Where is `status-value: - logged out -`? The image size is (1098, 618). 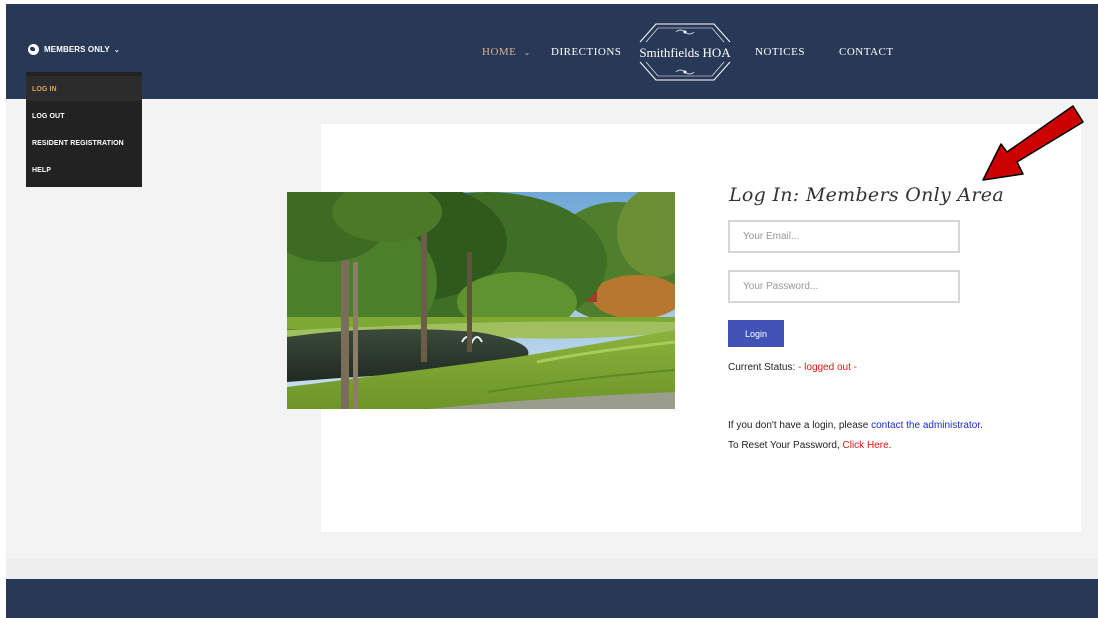 status-value: - logged out - is located at coordinates (827, 367).